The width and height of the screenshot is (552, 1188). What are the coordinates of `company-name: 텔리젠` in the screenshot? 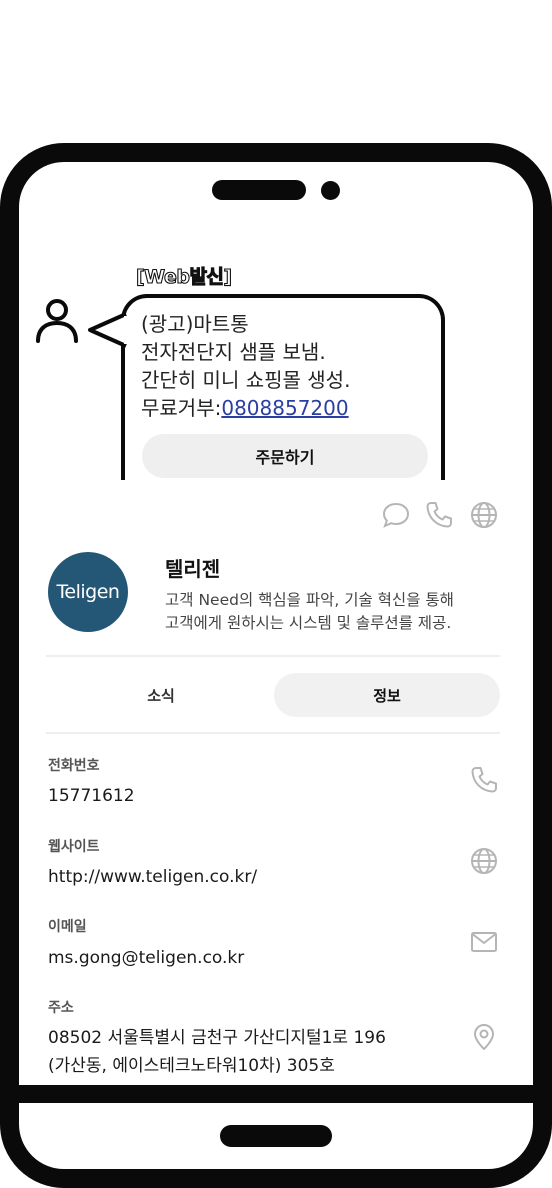 It's located at (193, 569).